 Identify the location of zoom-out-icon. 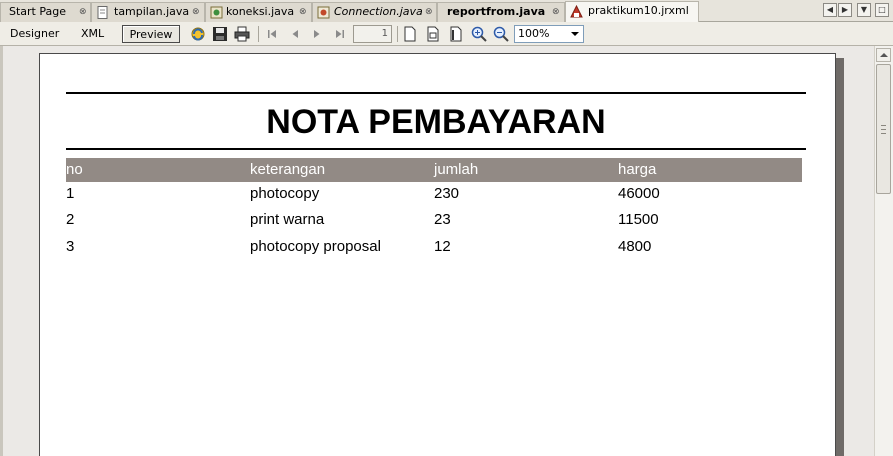
(501, 34).